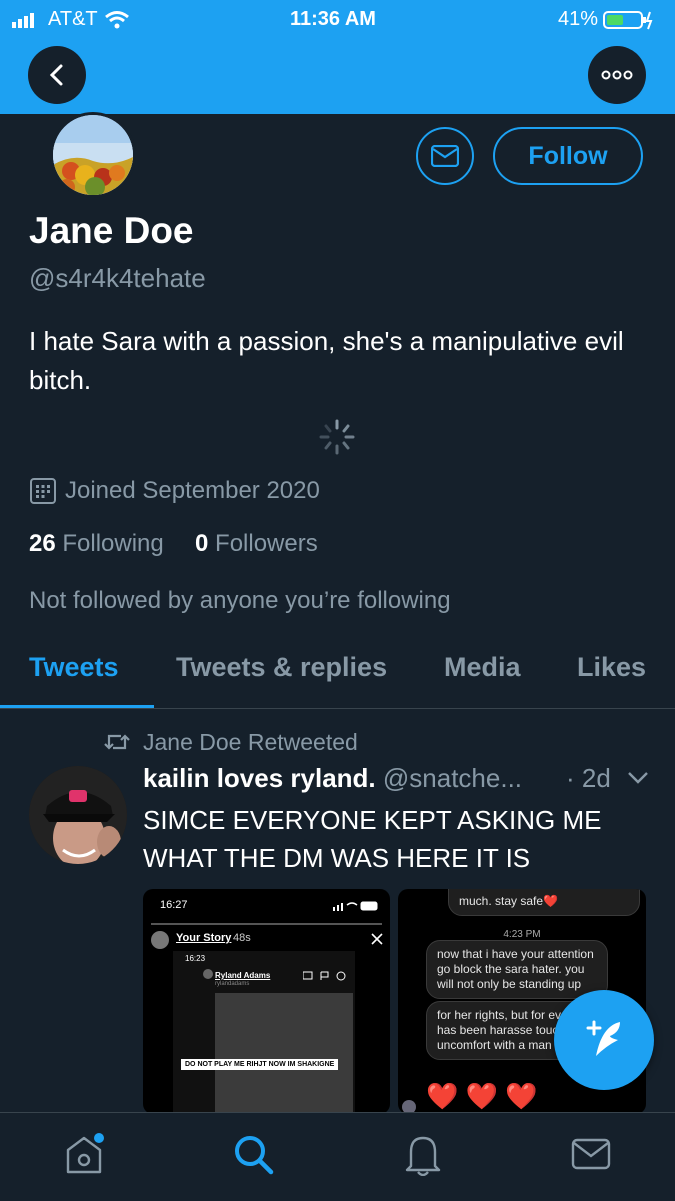 The image size is (675, 1201). What do you see at coordinates (253, 1154) in the screenshot?
I see `search-icon` at bounding box center [253, 1154].